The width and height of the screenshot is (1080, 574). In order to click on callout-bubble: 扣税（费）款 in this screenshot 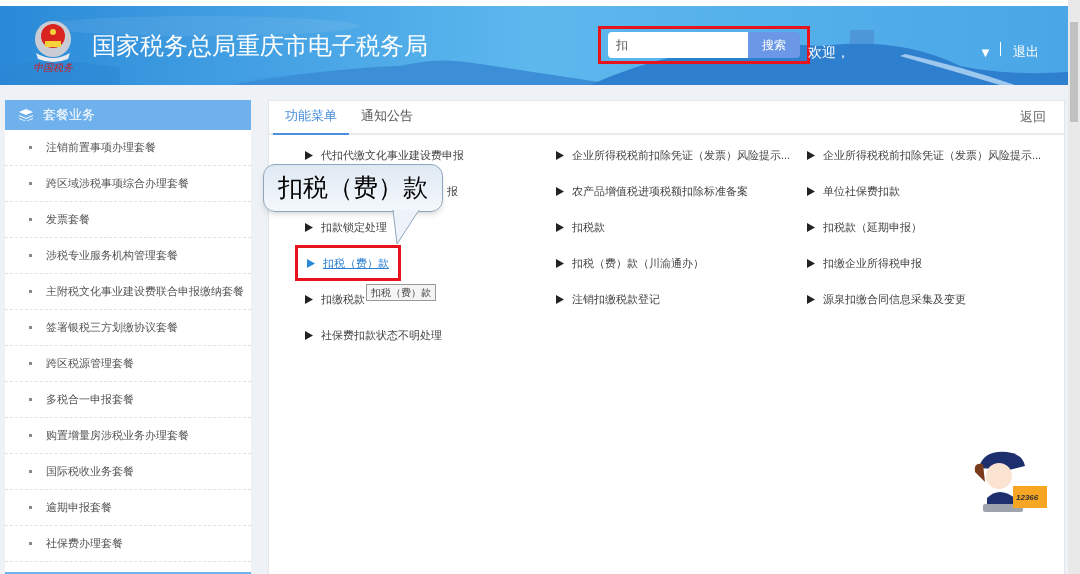, I will do `click(353, 188)`.